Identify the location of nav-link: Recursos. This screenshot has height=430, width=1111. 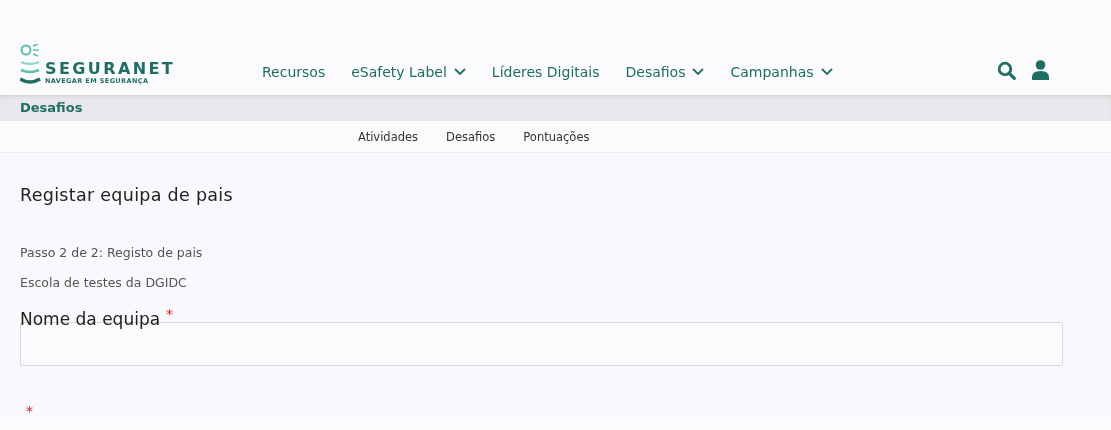
(294, 72).